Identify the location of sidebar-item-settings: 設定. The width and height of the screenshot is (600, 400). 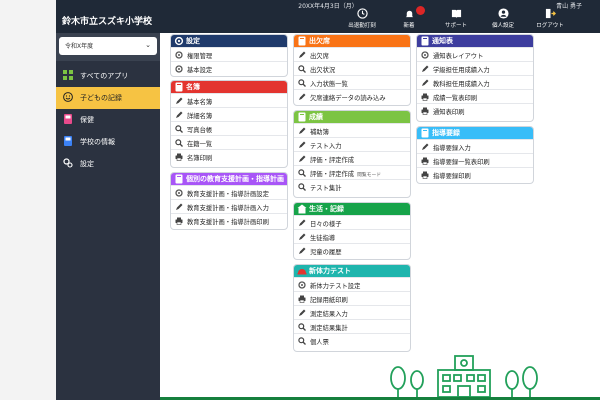
(108, 164).